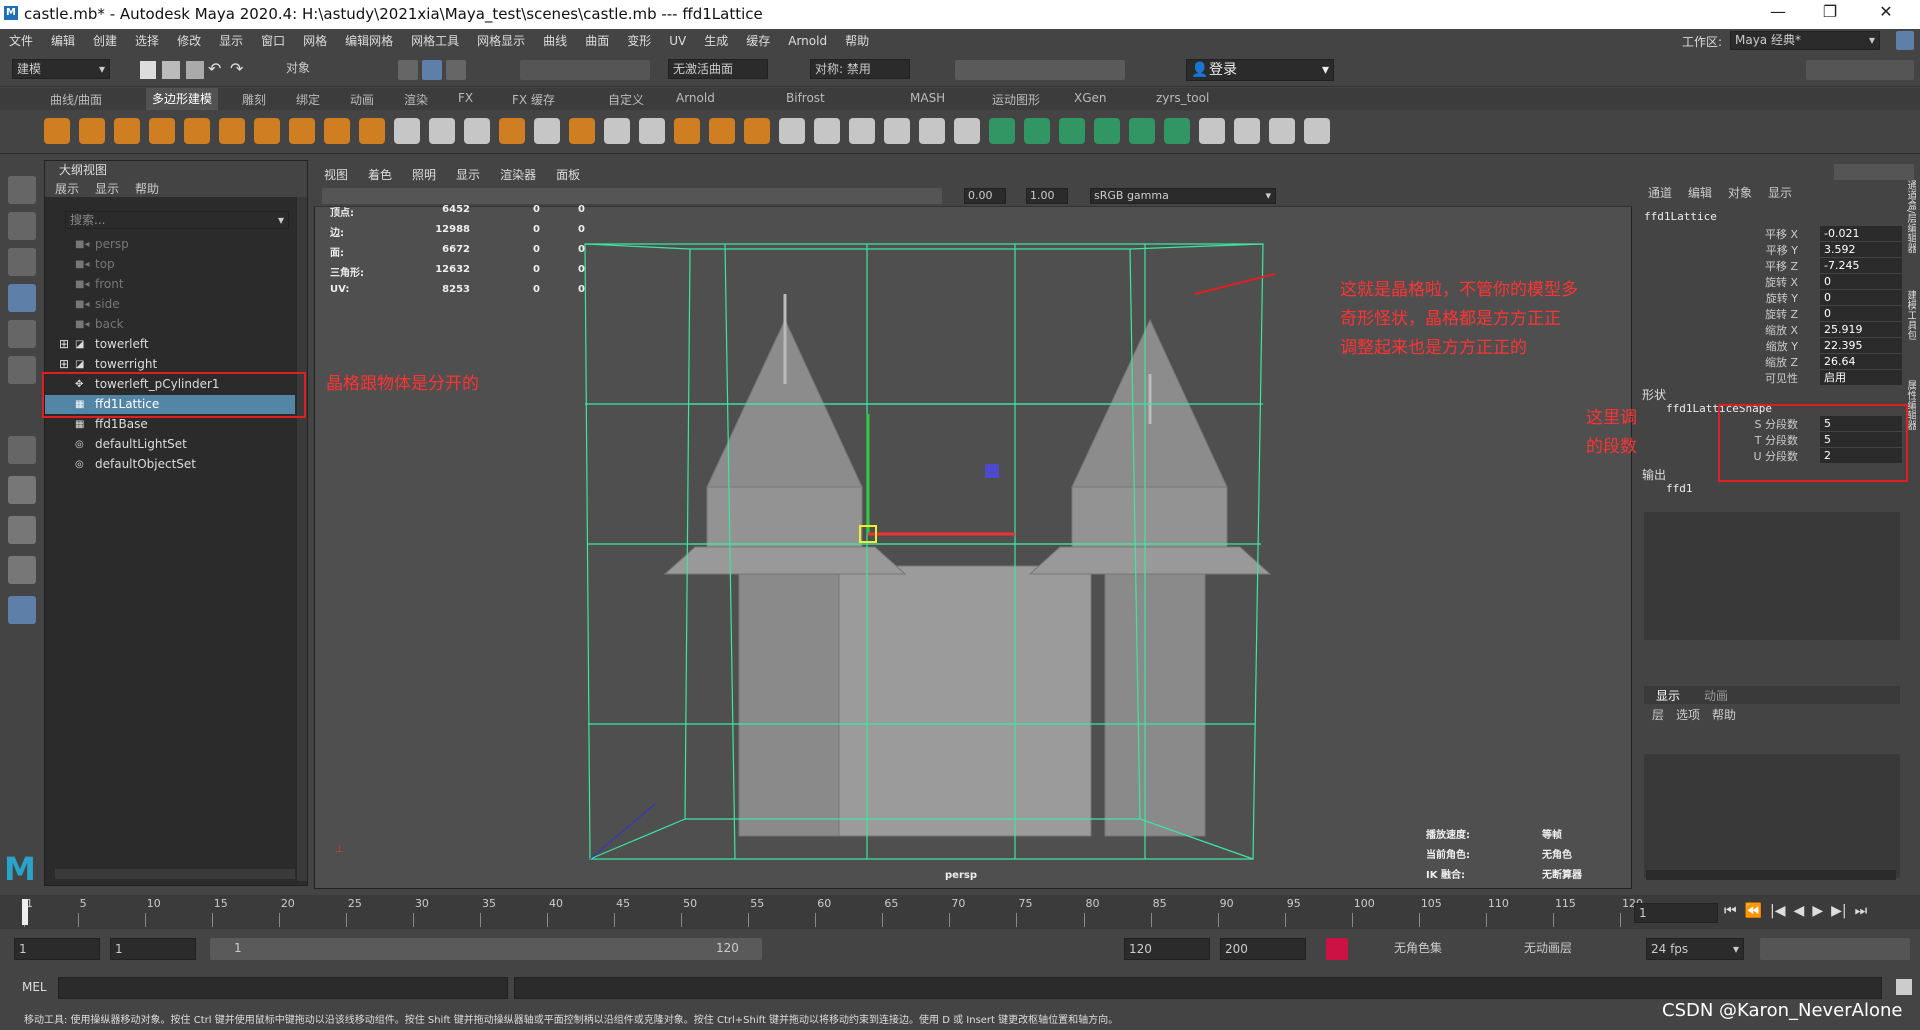 The width and height of the screenshot is (1920, 1030). I want to click on channel-attribute: 缩放 Y 22.395, so click(1773, 346).